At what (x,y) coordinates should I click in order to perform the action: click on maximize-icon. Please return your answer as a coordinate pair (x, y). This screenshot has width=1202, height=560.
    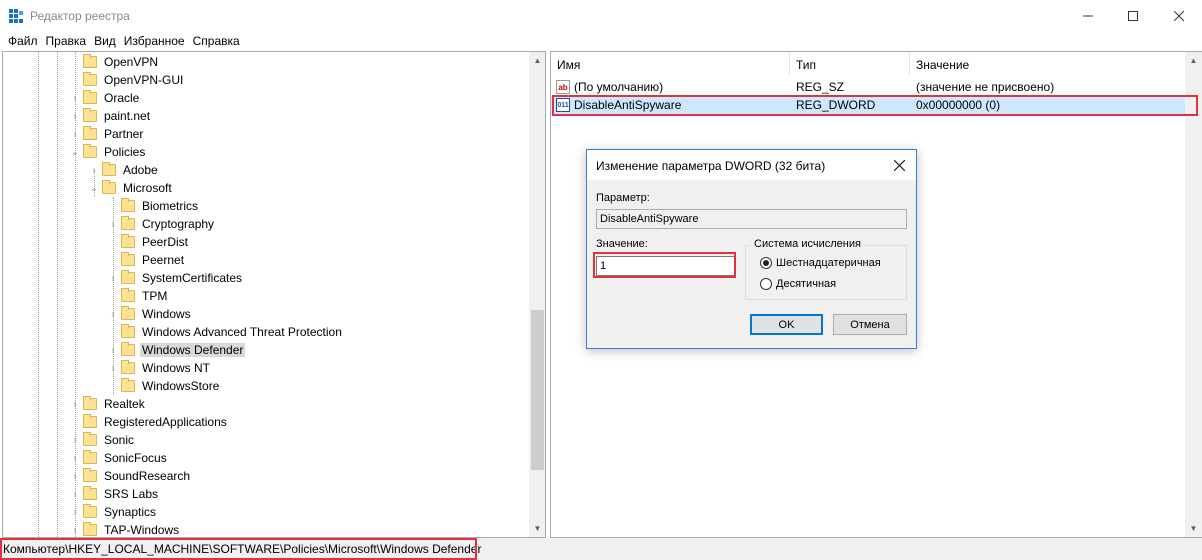
    Looking at the image, I should click on (1133, 16).